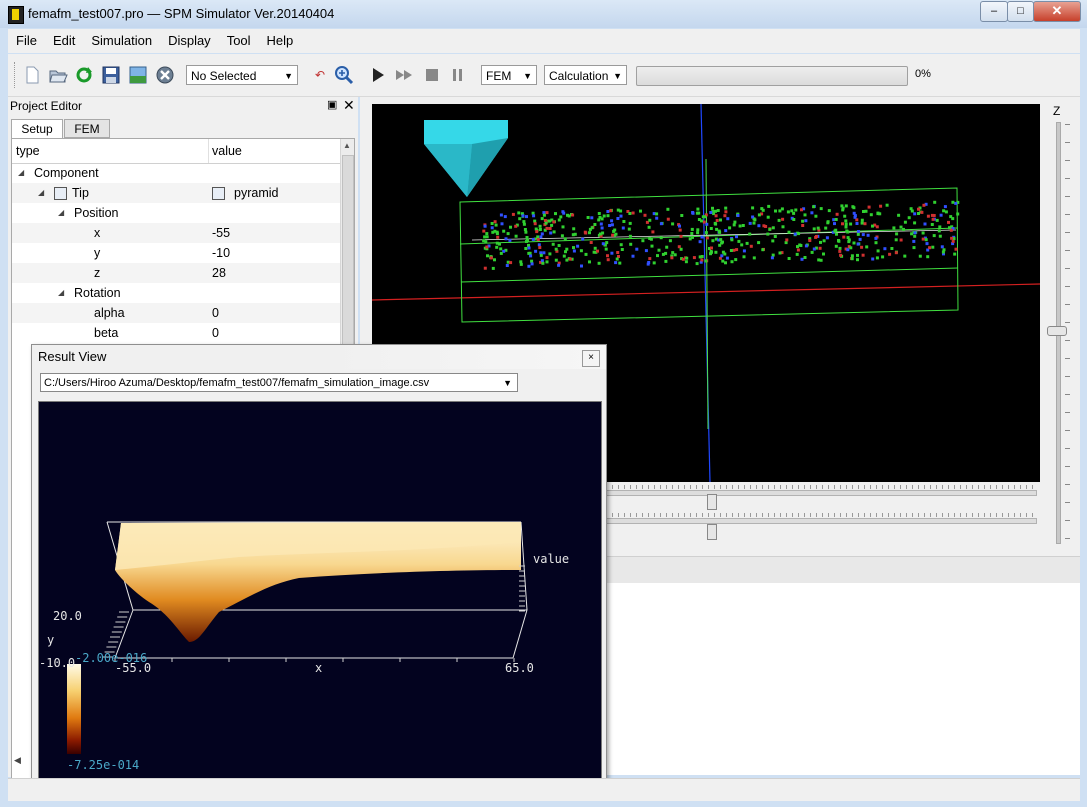 The height and width of the screenshot is (807, 1087). Describe the element at coordinates (224, 76) in the screenshot. I see `selection-combo-value: No Selected` at that location.